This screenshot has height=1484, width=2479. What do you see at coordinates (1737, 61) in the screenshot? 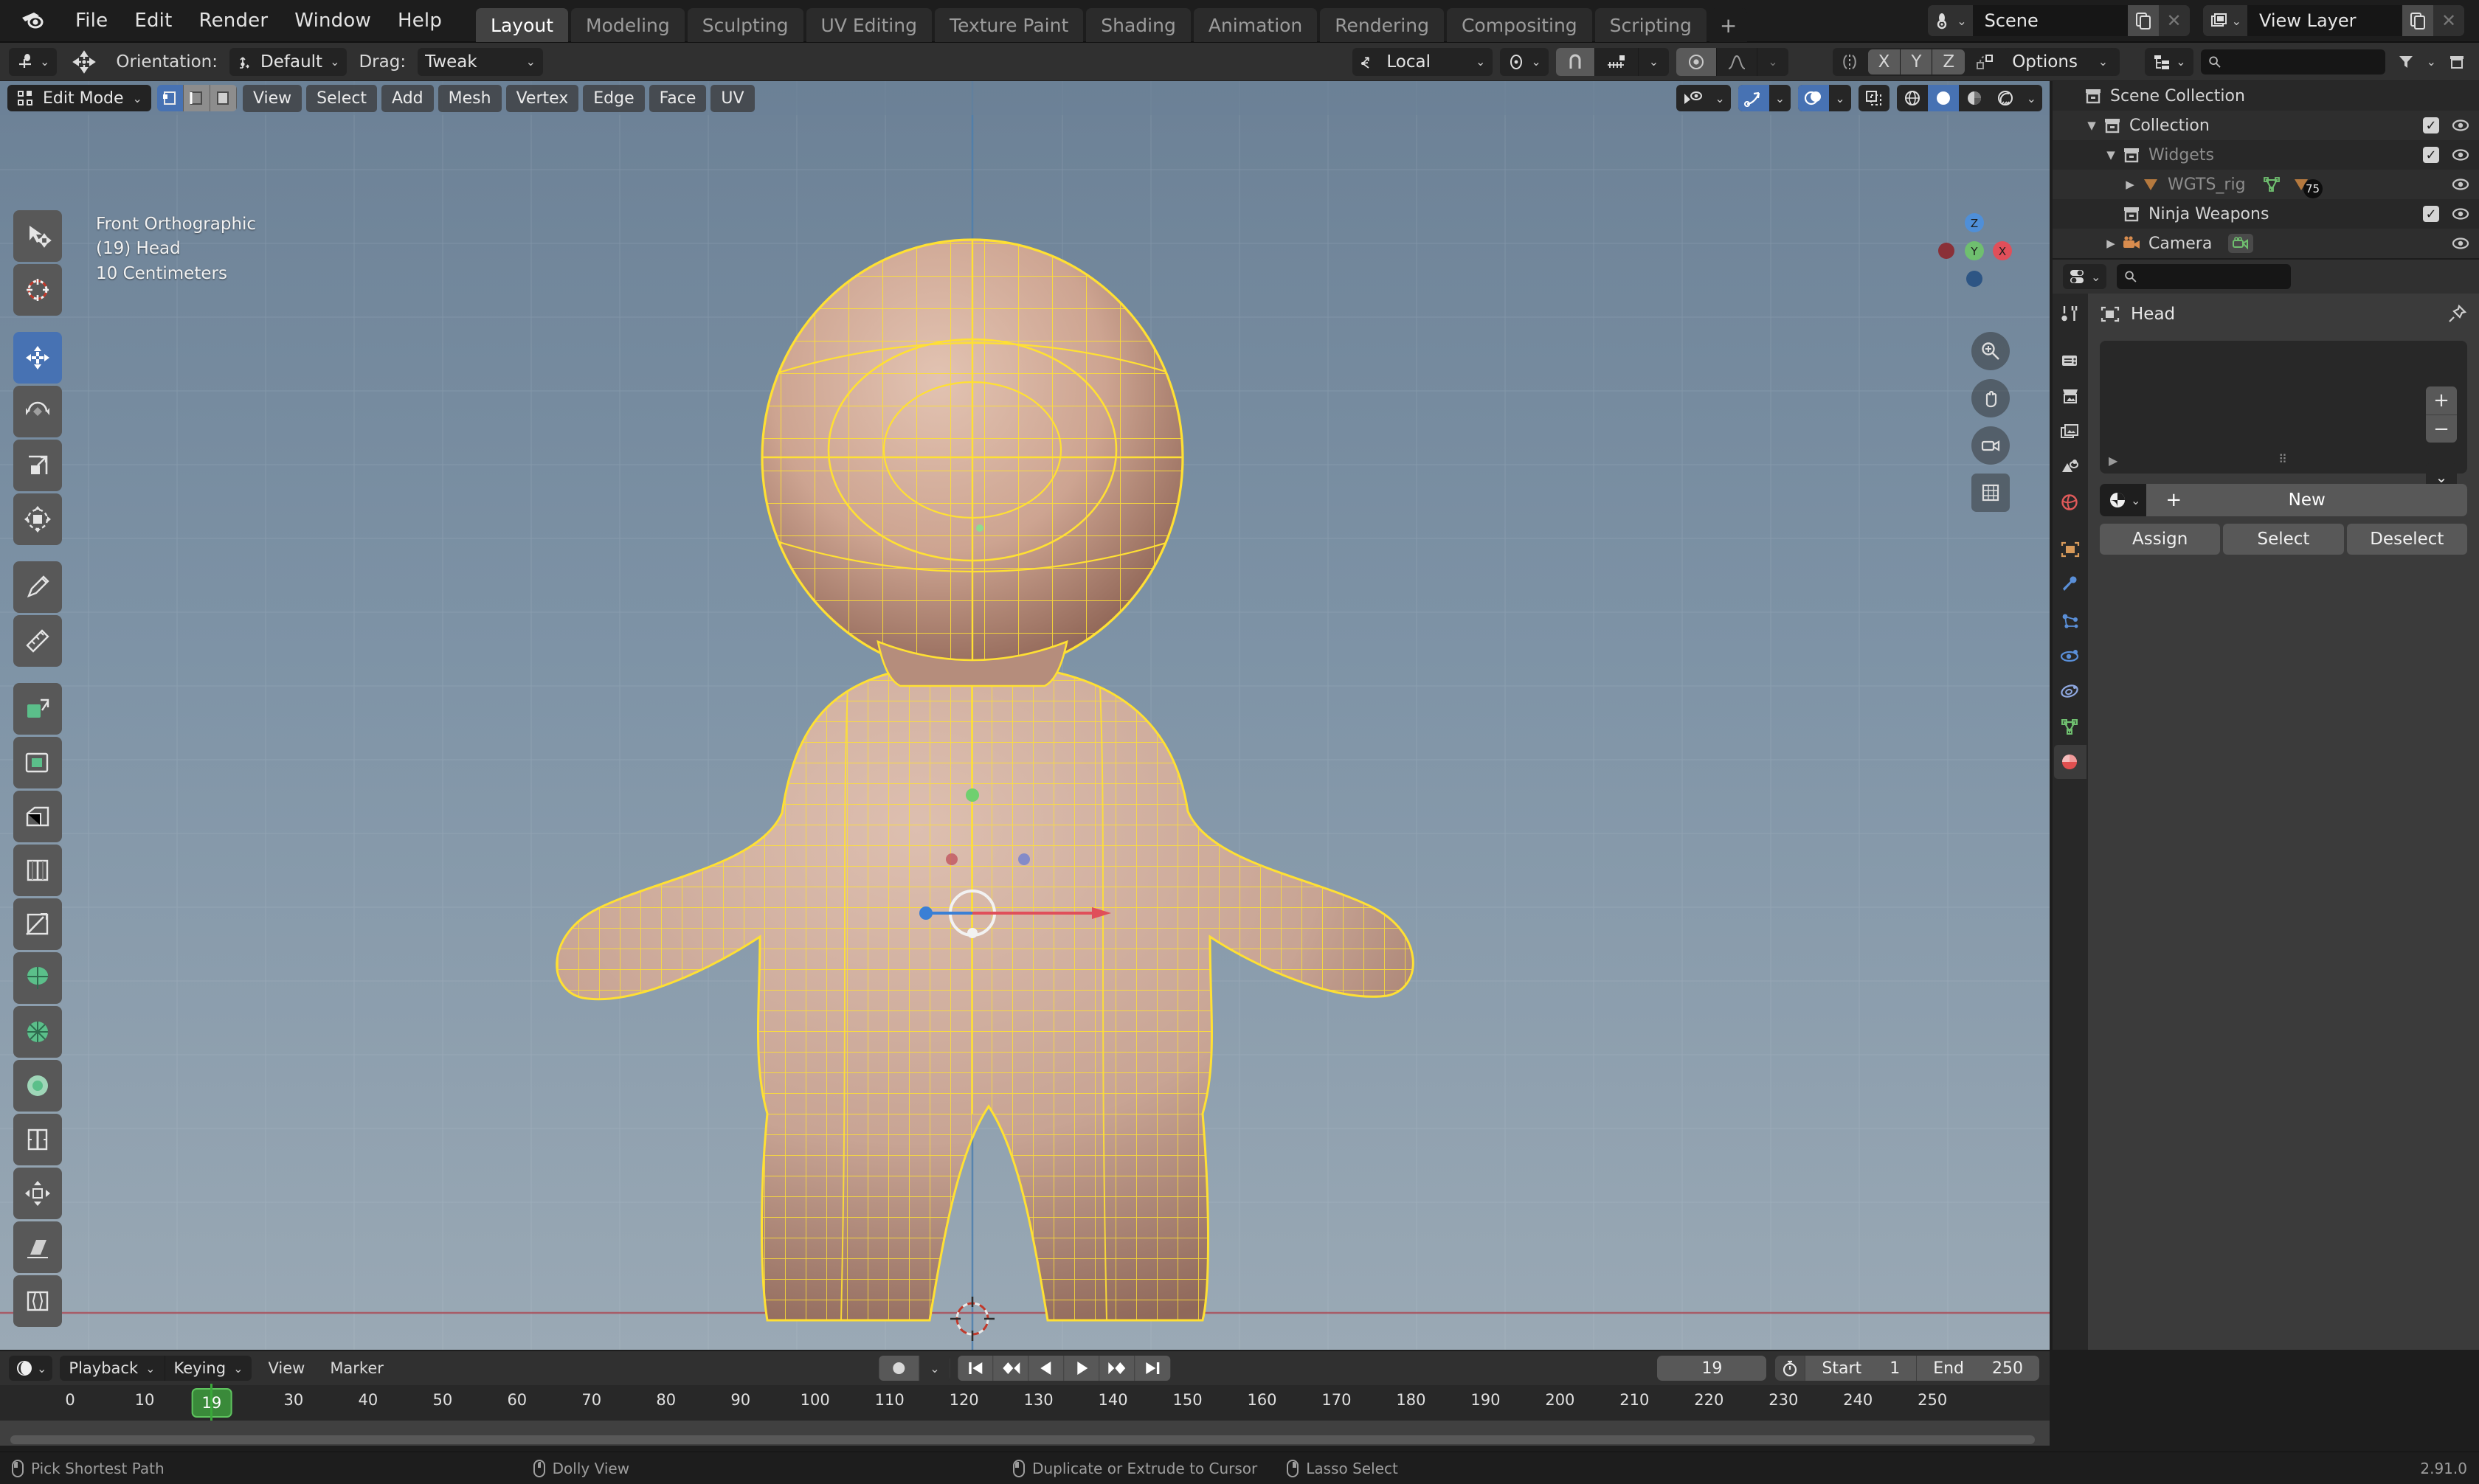
I see `falloff-curve-icon` at bounding box center [1737, 61].